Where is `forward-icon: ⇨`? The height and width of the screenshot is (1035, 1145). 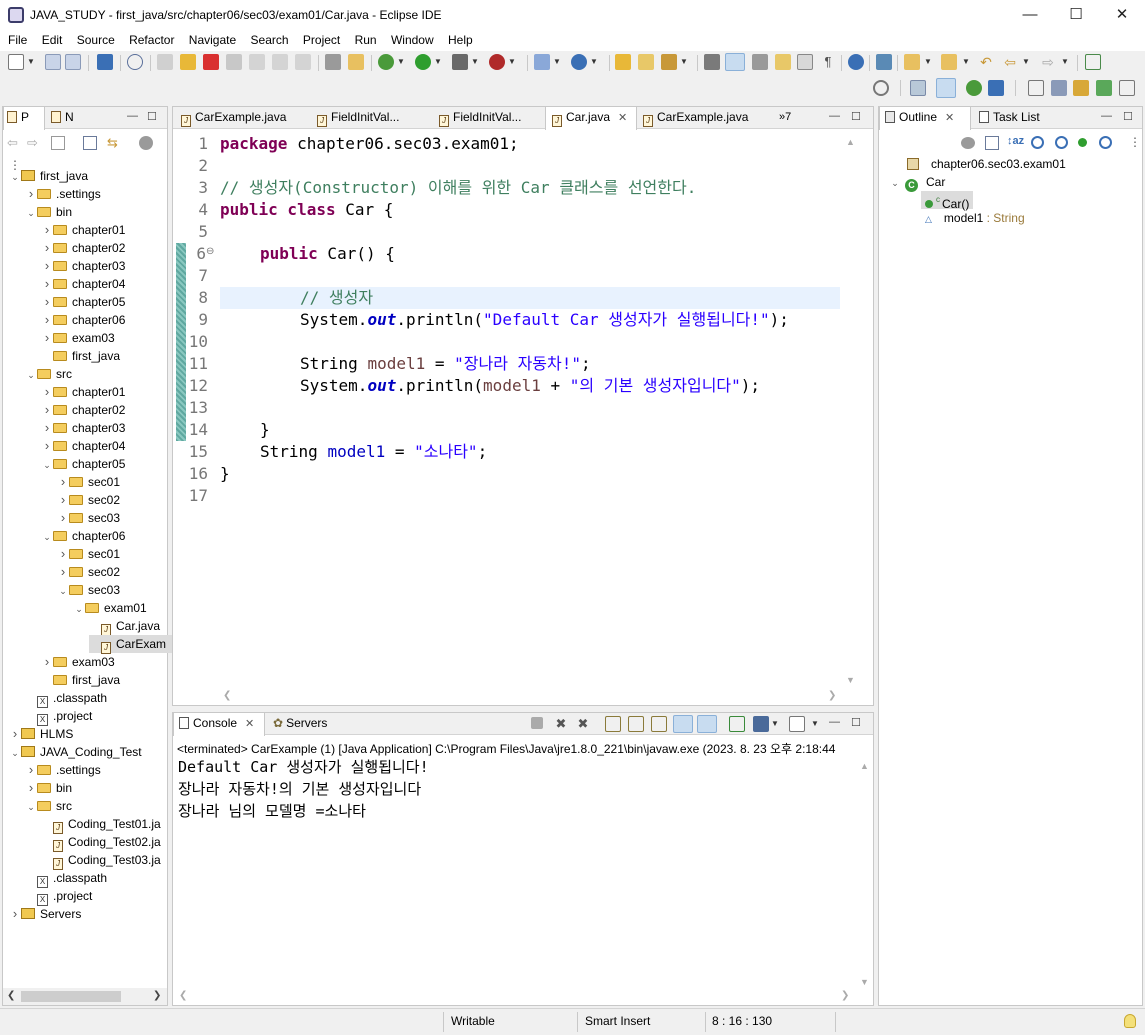 forward-icon: ⇨ is located at coordinates (1048, 62).